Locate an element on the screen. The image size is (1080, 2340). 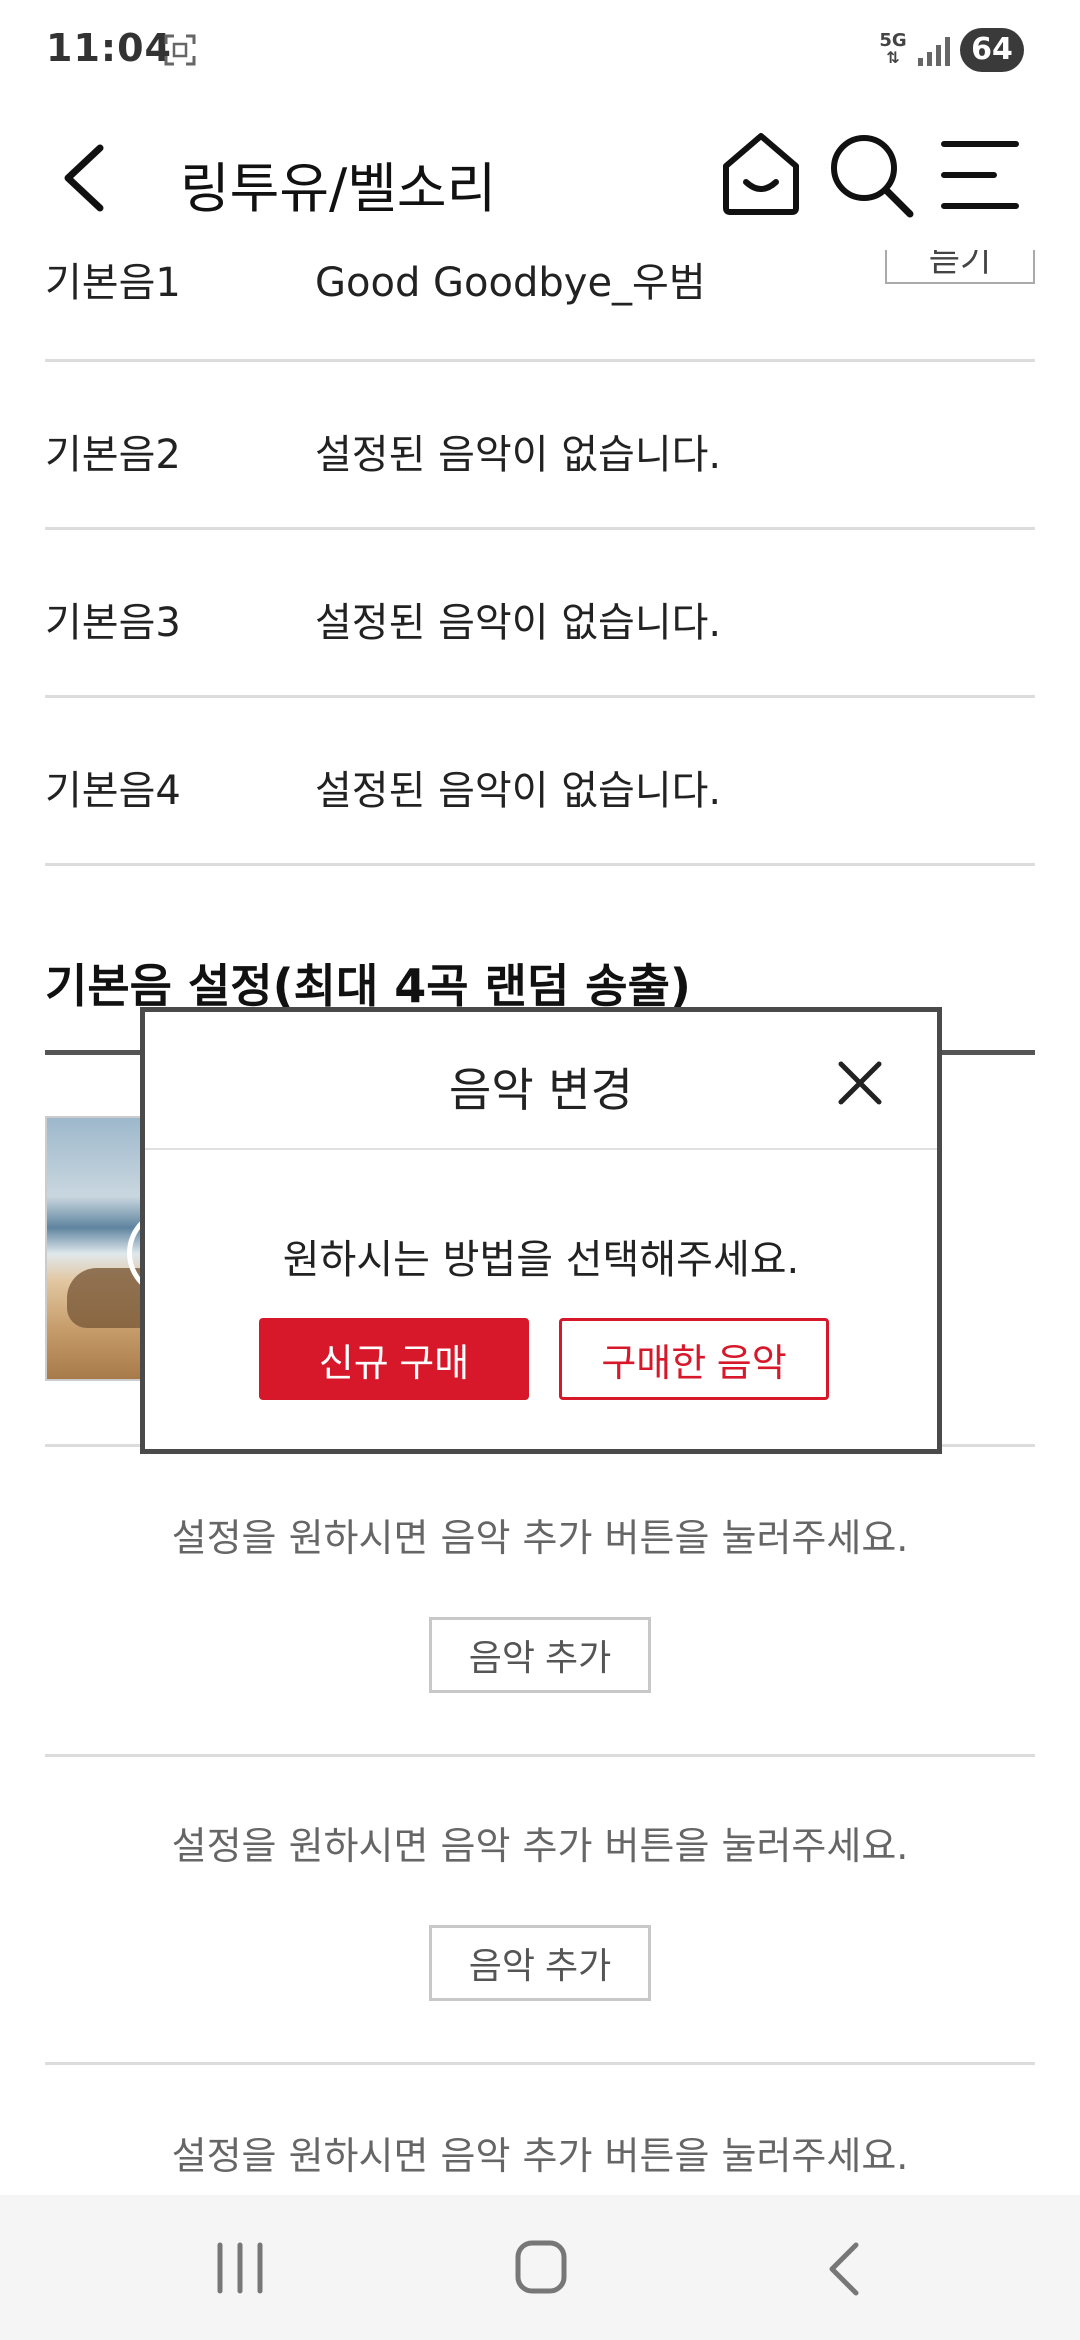
page-title: 링투유/벨소리 is located at coordinates (338, 188).